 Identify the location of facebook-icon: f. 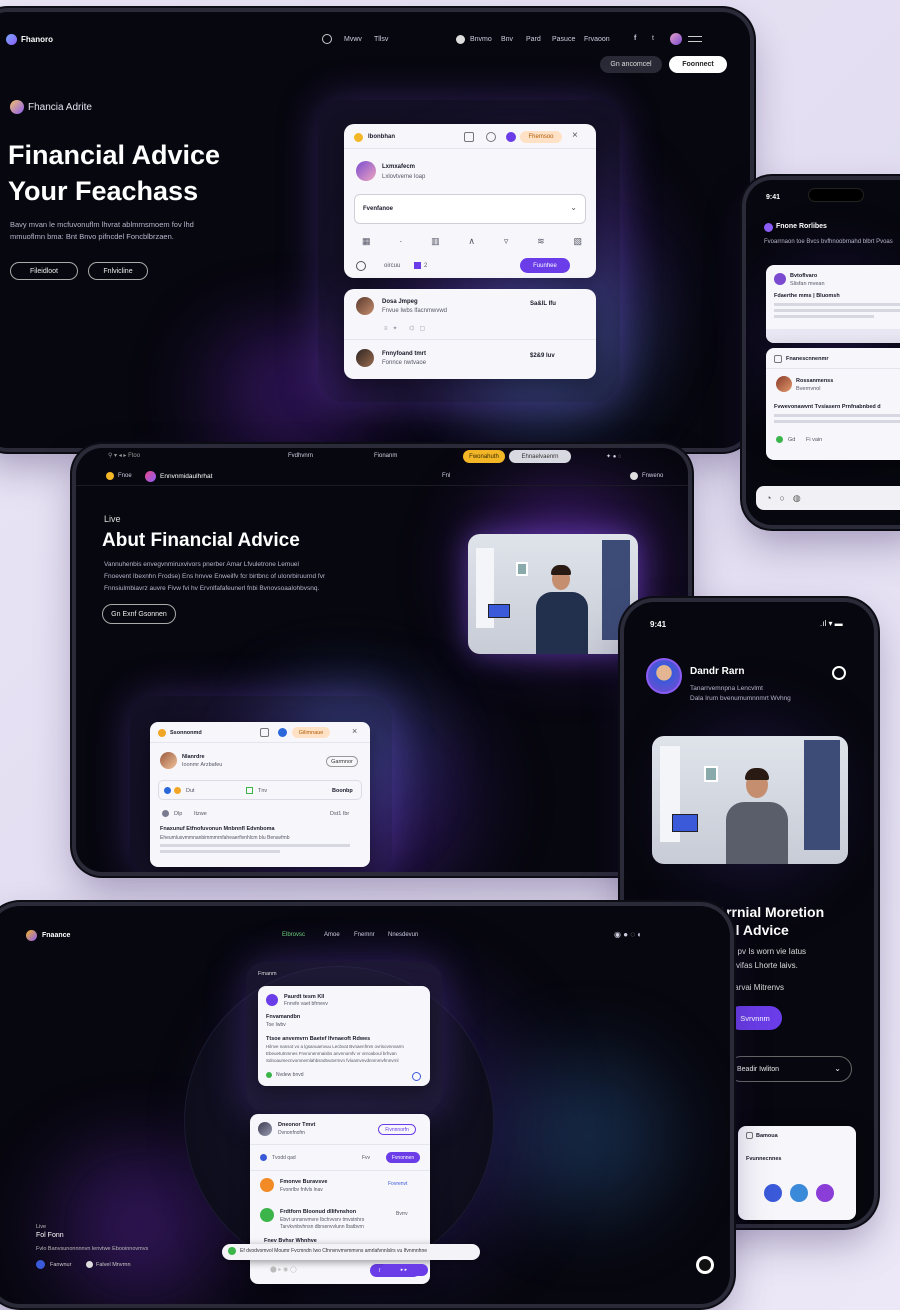
(635, 38).